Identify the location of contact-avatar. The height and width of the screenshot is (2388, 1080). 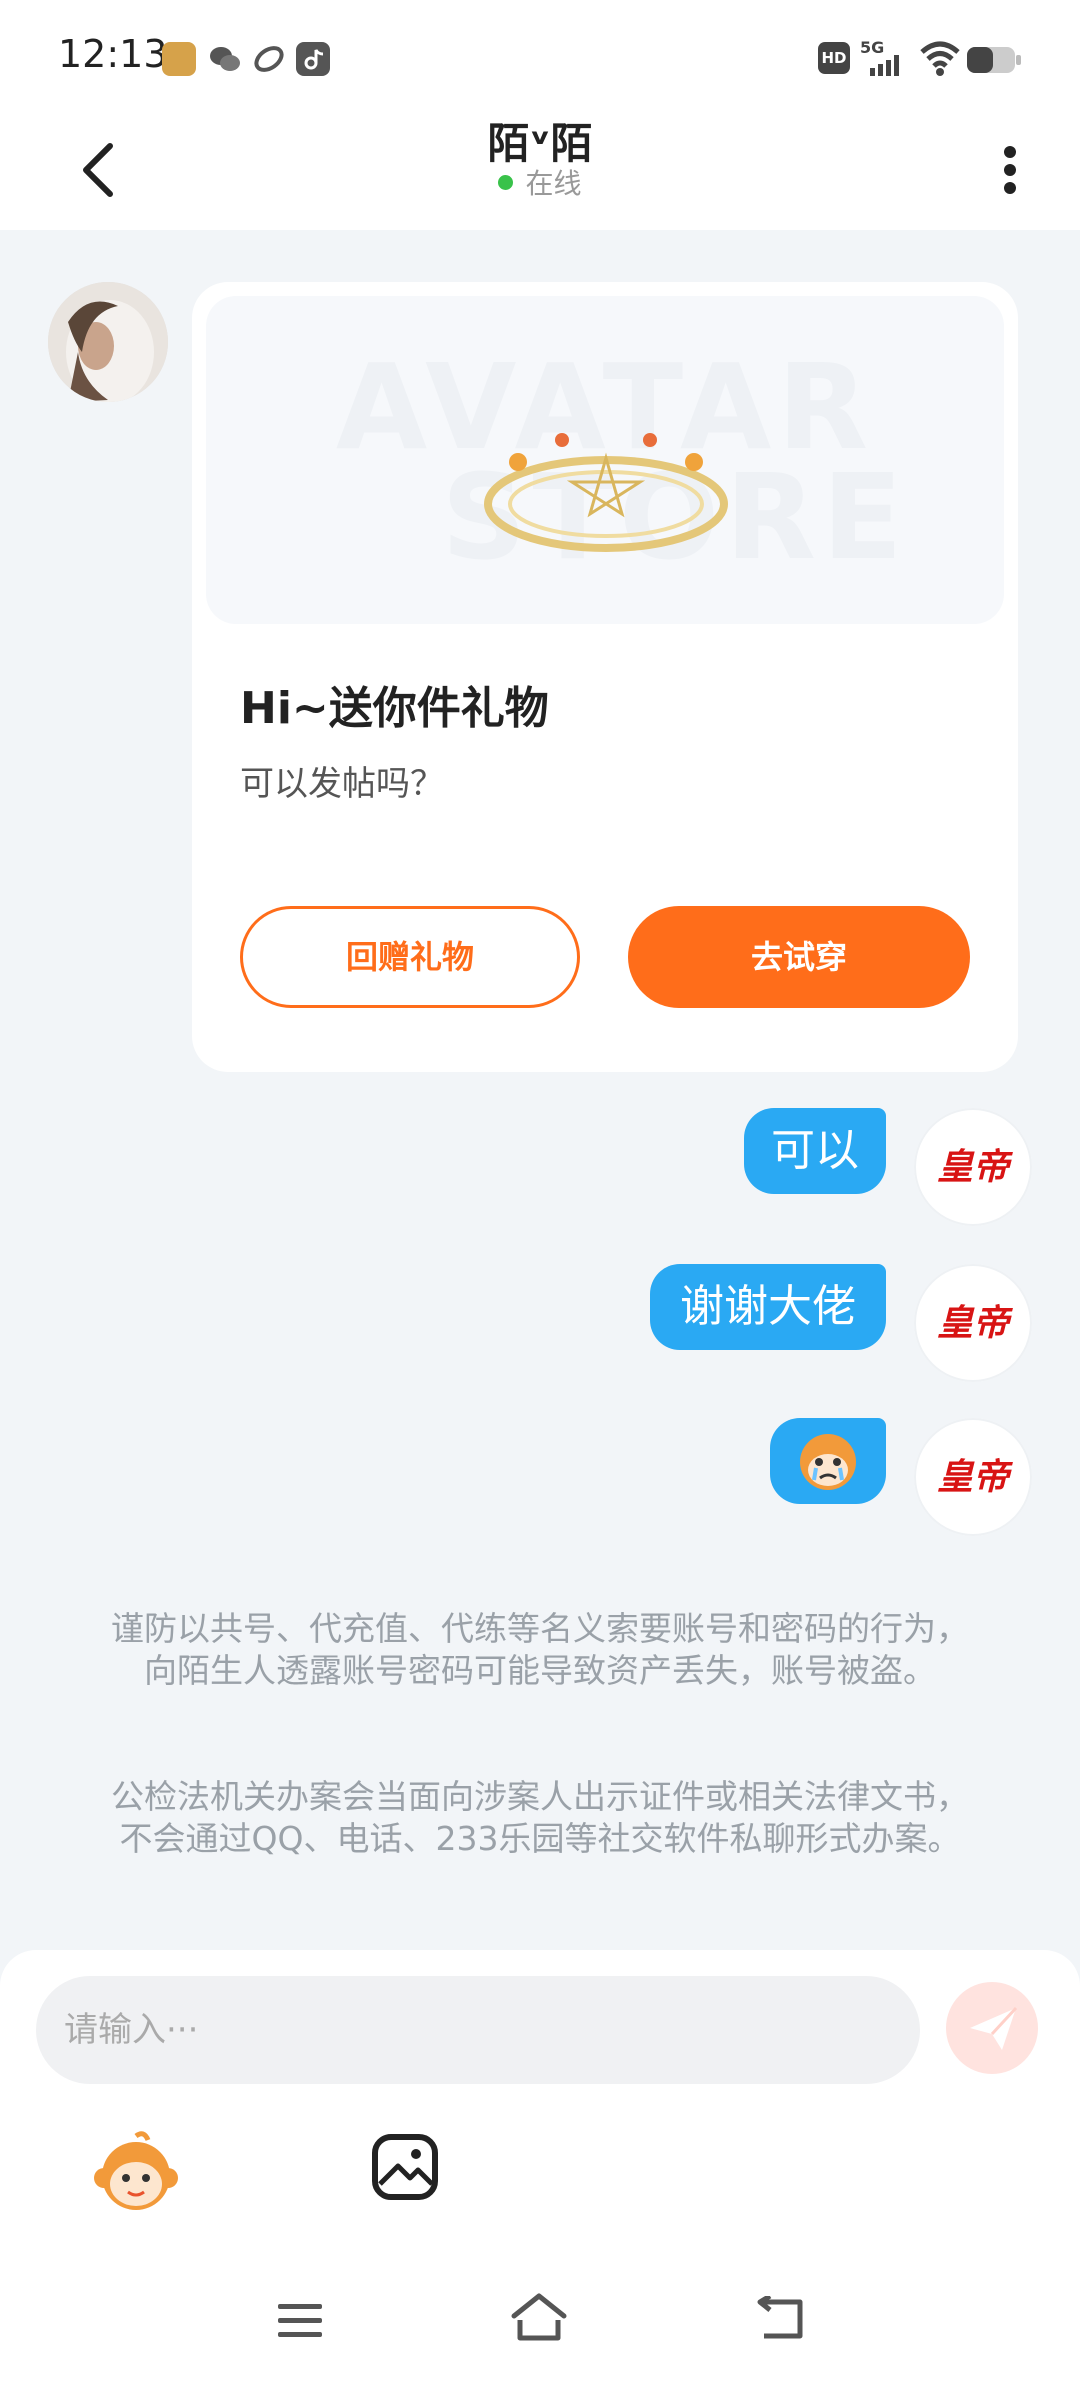
(108, 342).